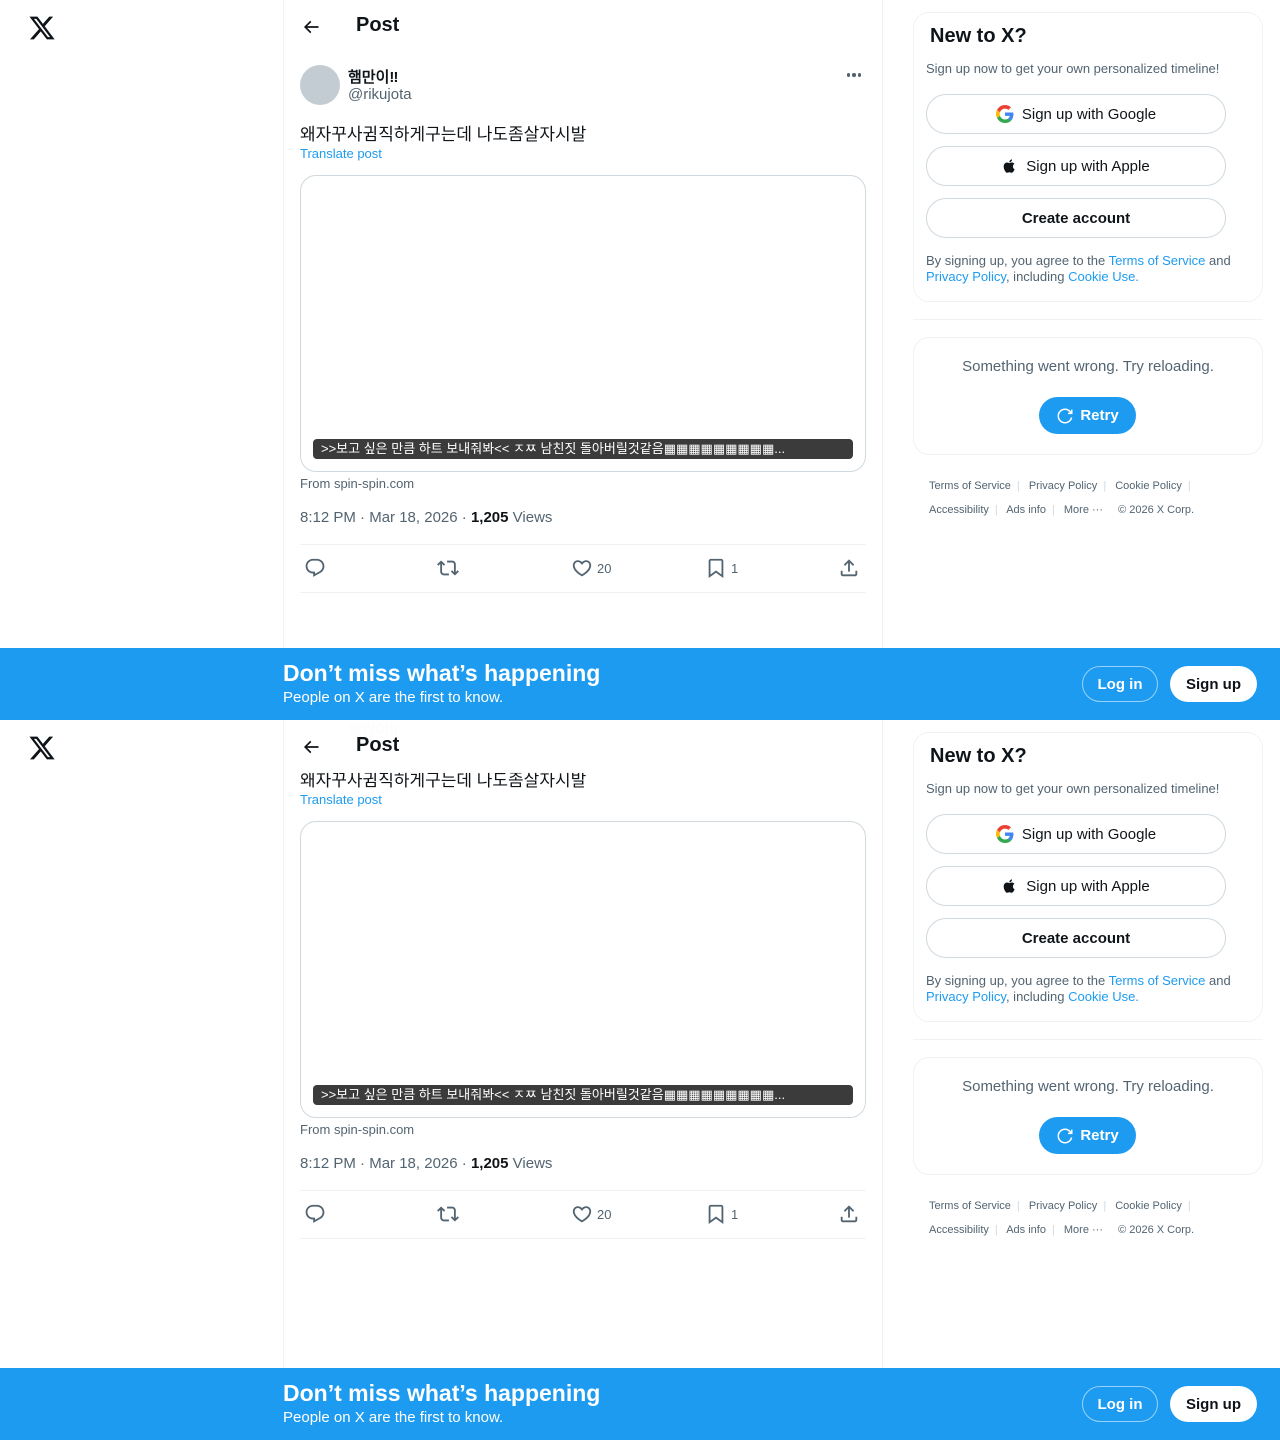  I want to click on error-message: Something went wrong. Try reloading., so click(1088, 1086).